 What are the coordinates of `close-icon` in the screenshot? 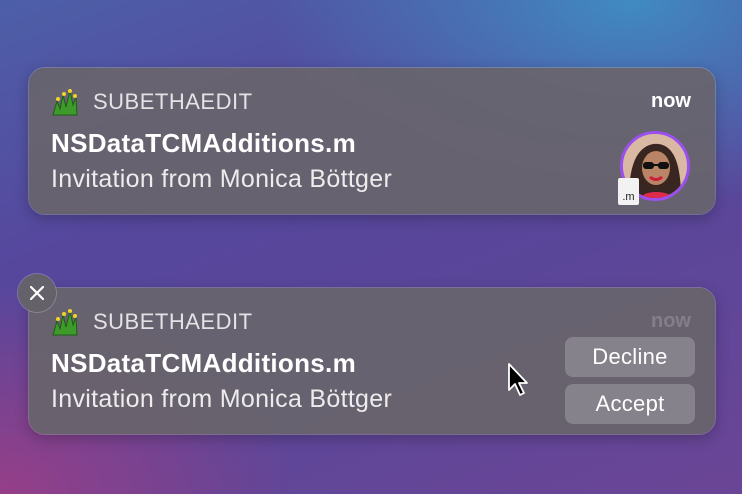 It's located at (37, 293).